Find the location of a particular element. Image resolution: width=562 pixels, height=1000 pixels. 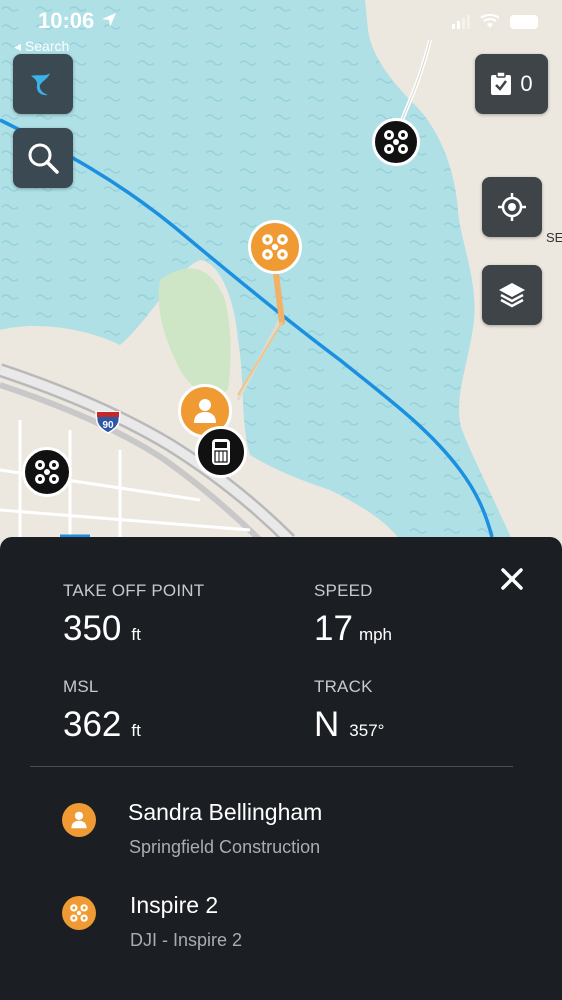

checklist-count: 0 is located at coordinates (526, 83).